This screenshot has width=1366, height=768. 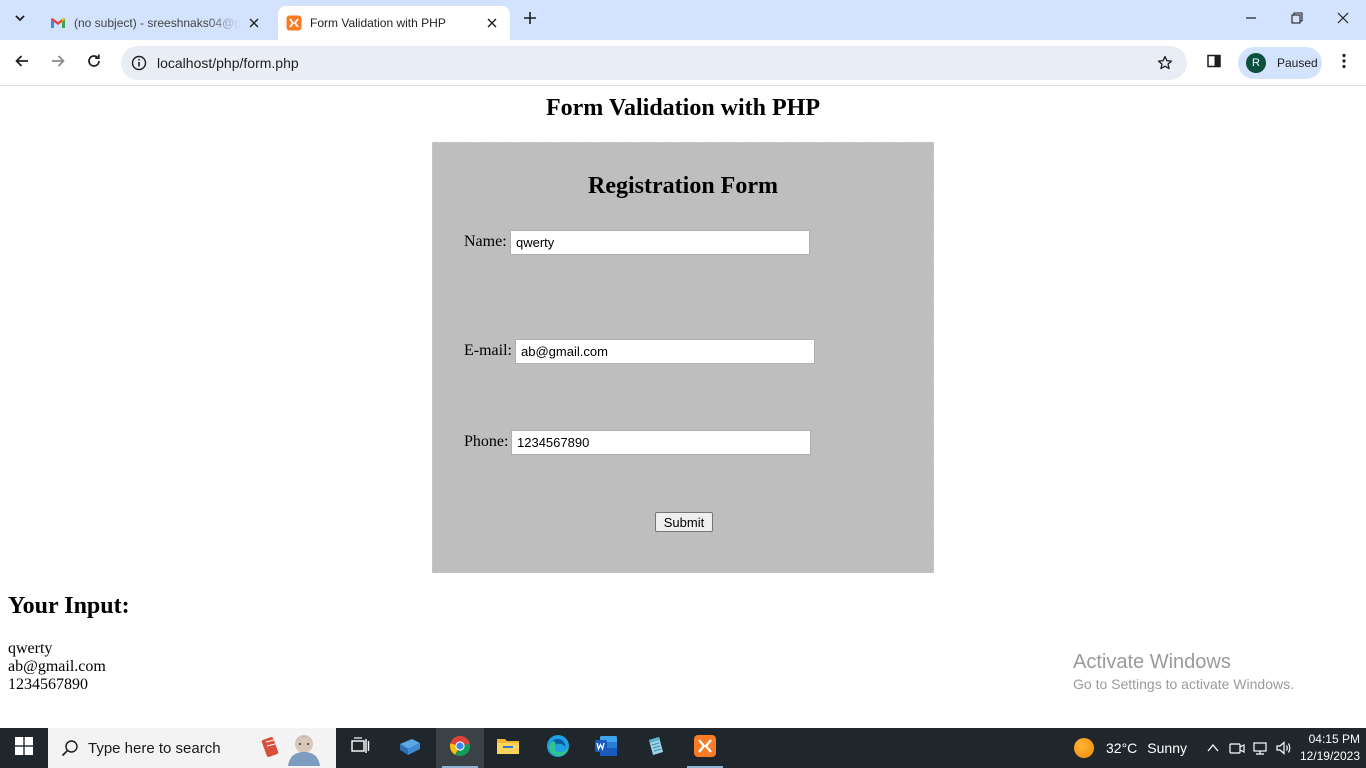 What do you see at coordinates (293, 748) in the screenshot?
I see `search-highlight-illustration` at bounding box center [293, 748].